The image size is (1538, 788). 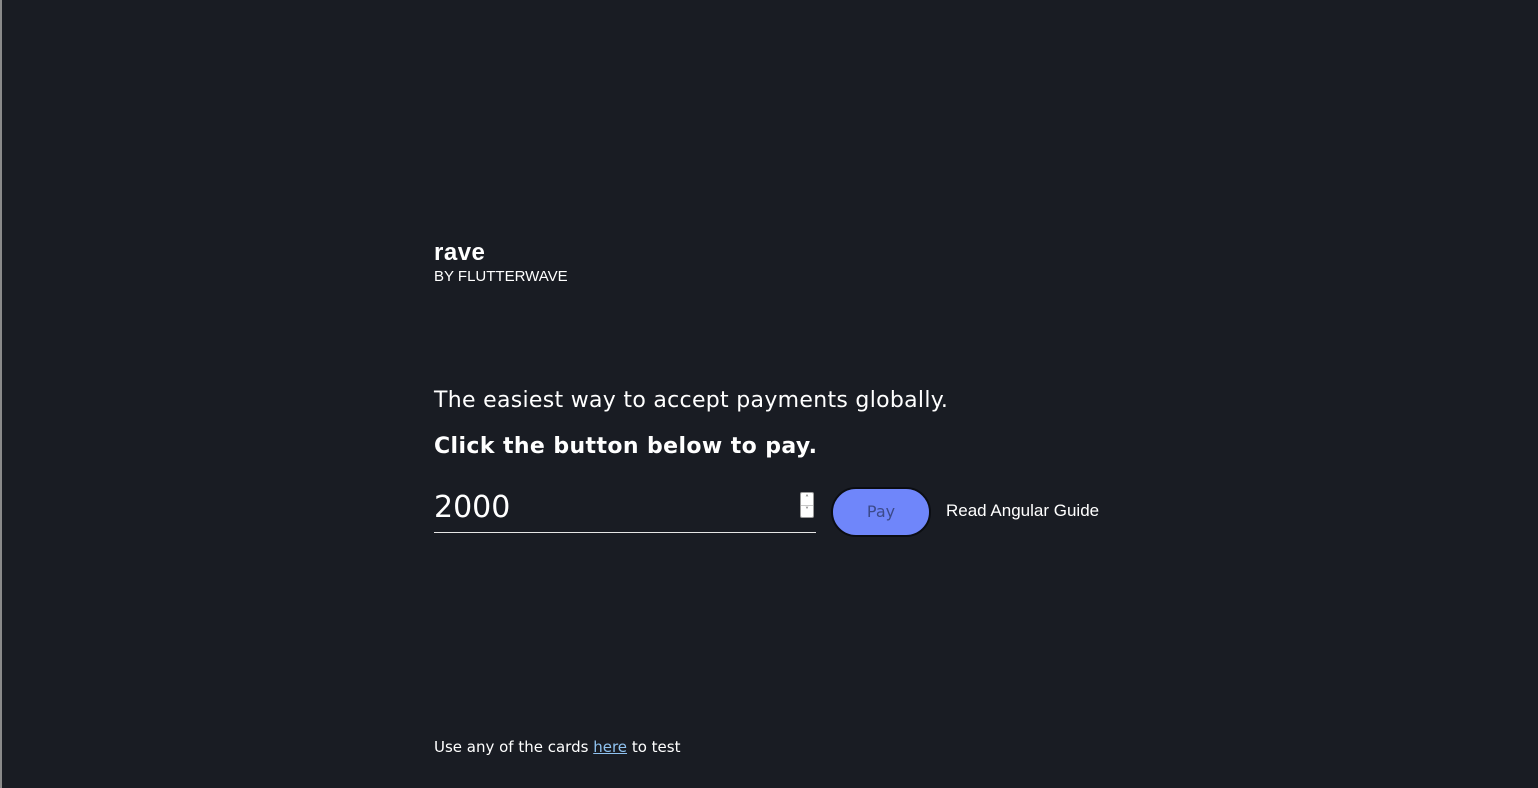 What do you see at coordinates (1022, 511) in the screenshot?
I see `angular-guide-link: Read Angular Guide` at bounding box center [1022, 511].